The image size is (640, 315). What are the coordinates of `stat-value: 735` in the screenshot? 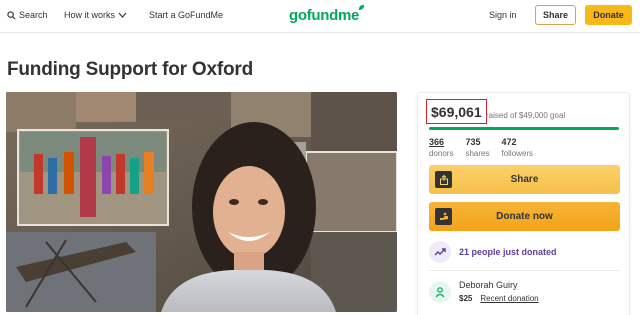 It's located at (473, 142).